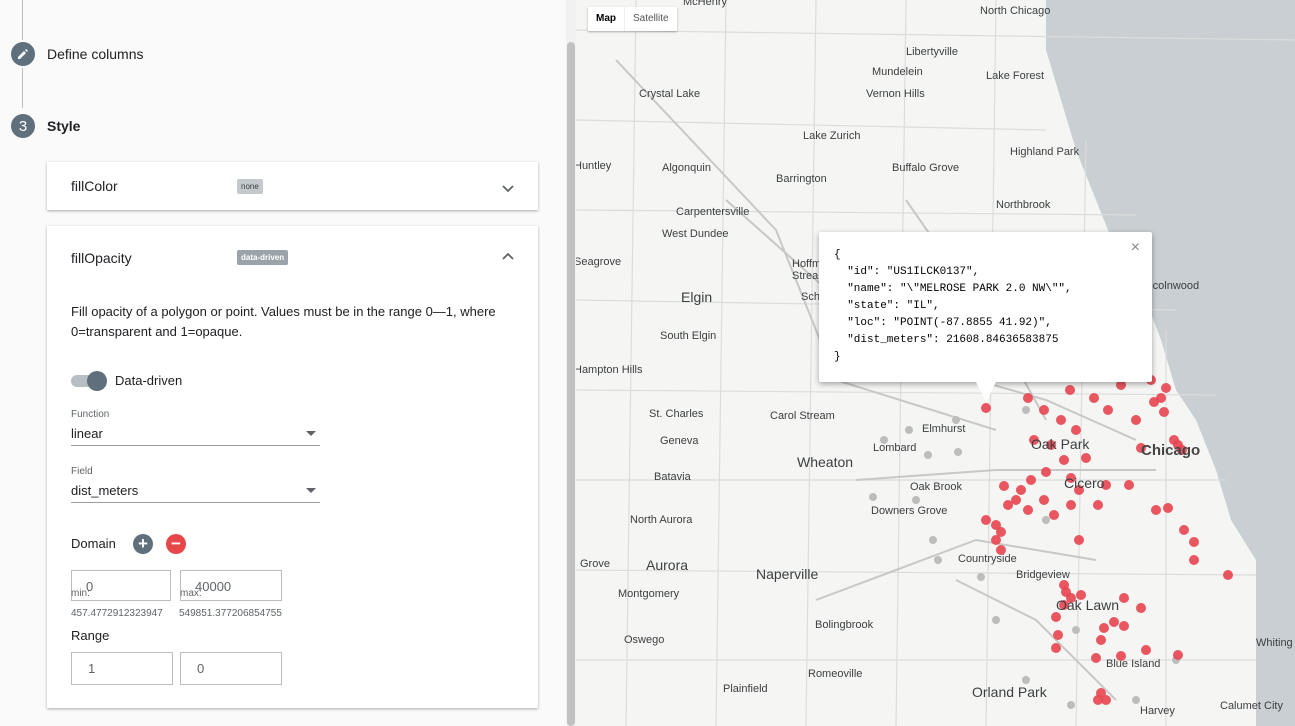  Describe the element at coordinates (1251, 706) in the screenshot. I see `place-label: Calumet City` at that location.